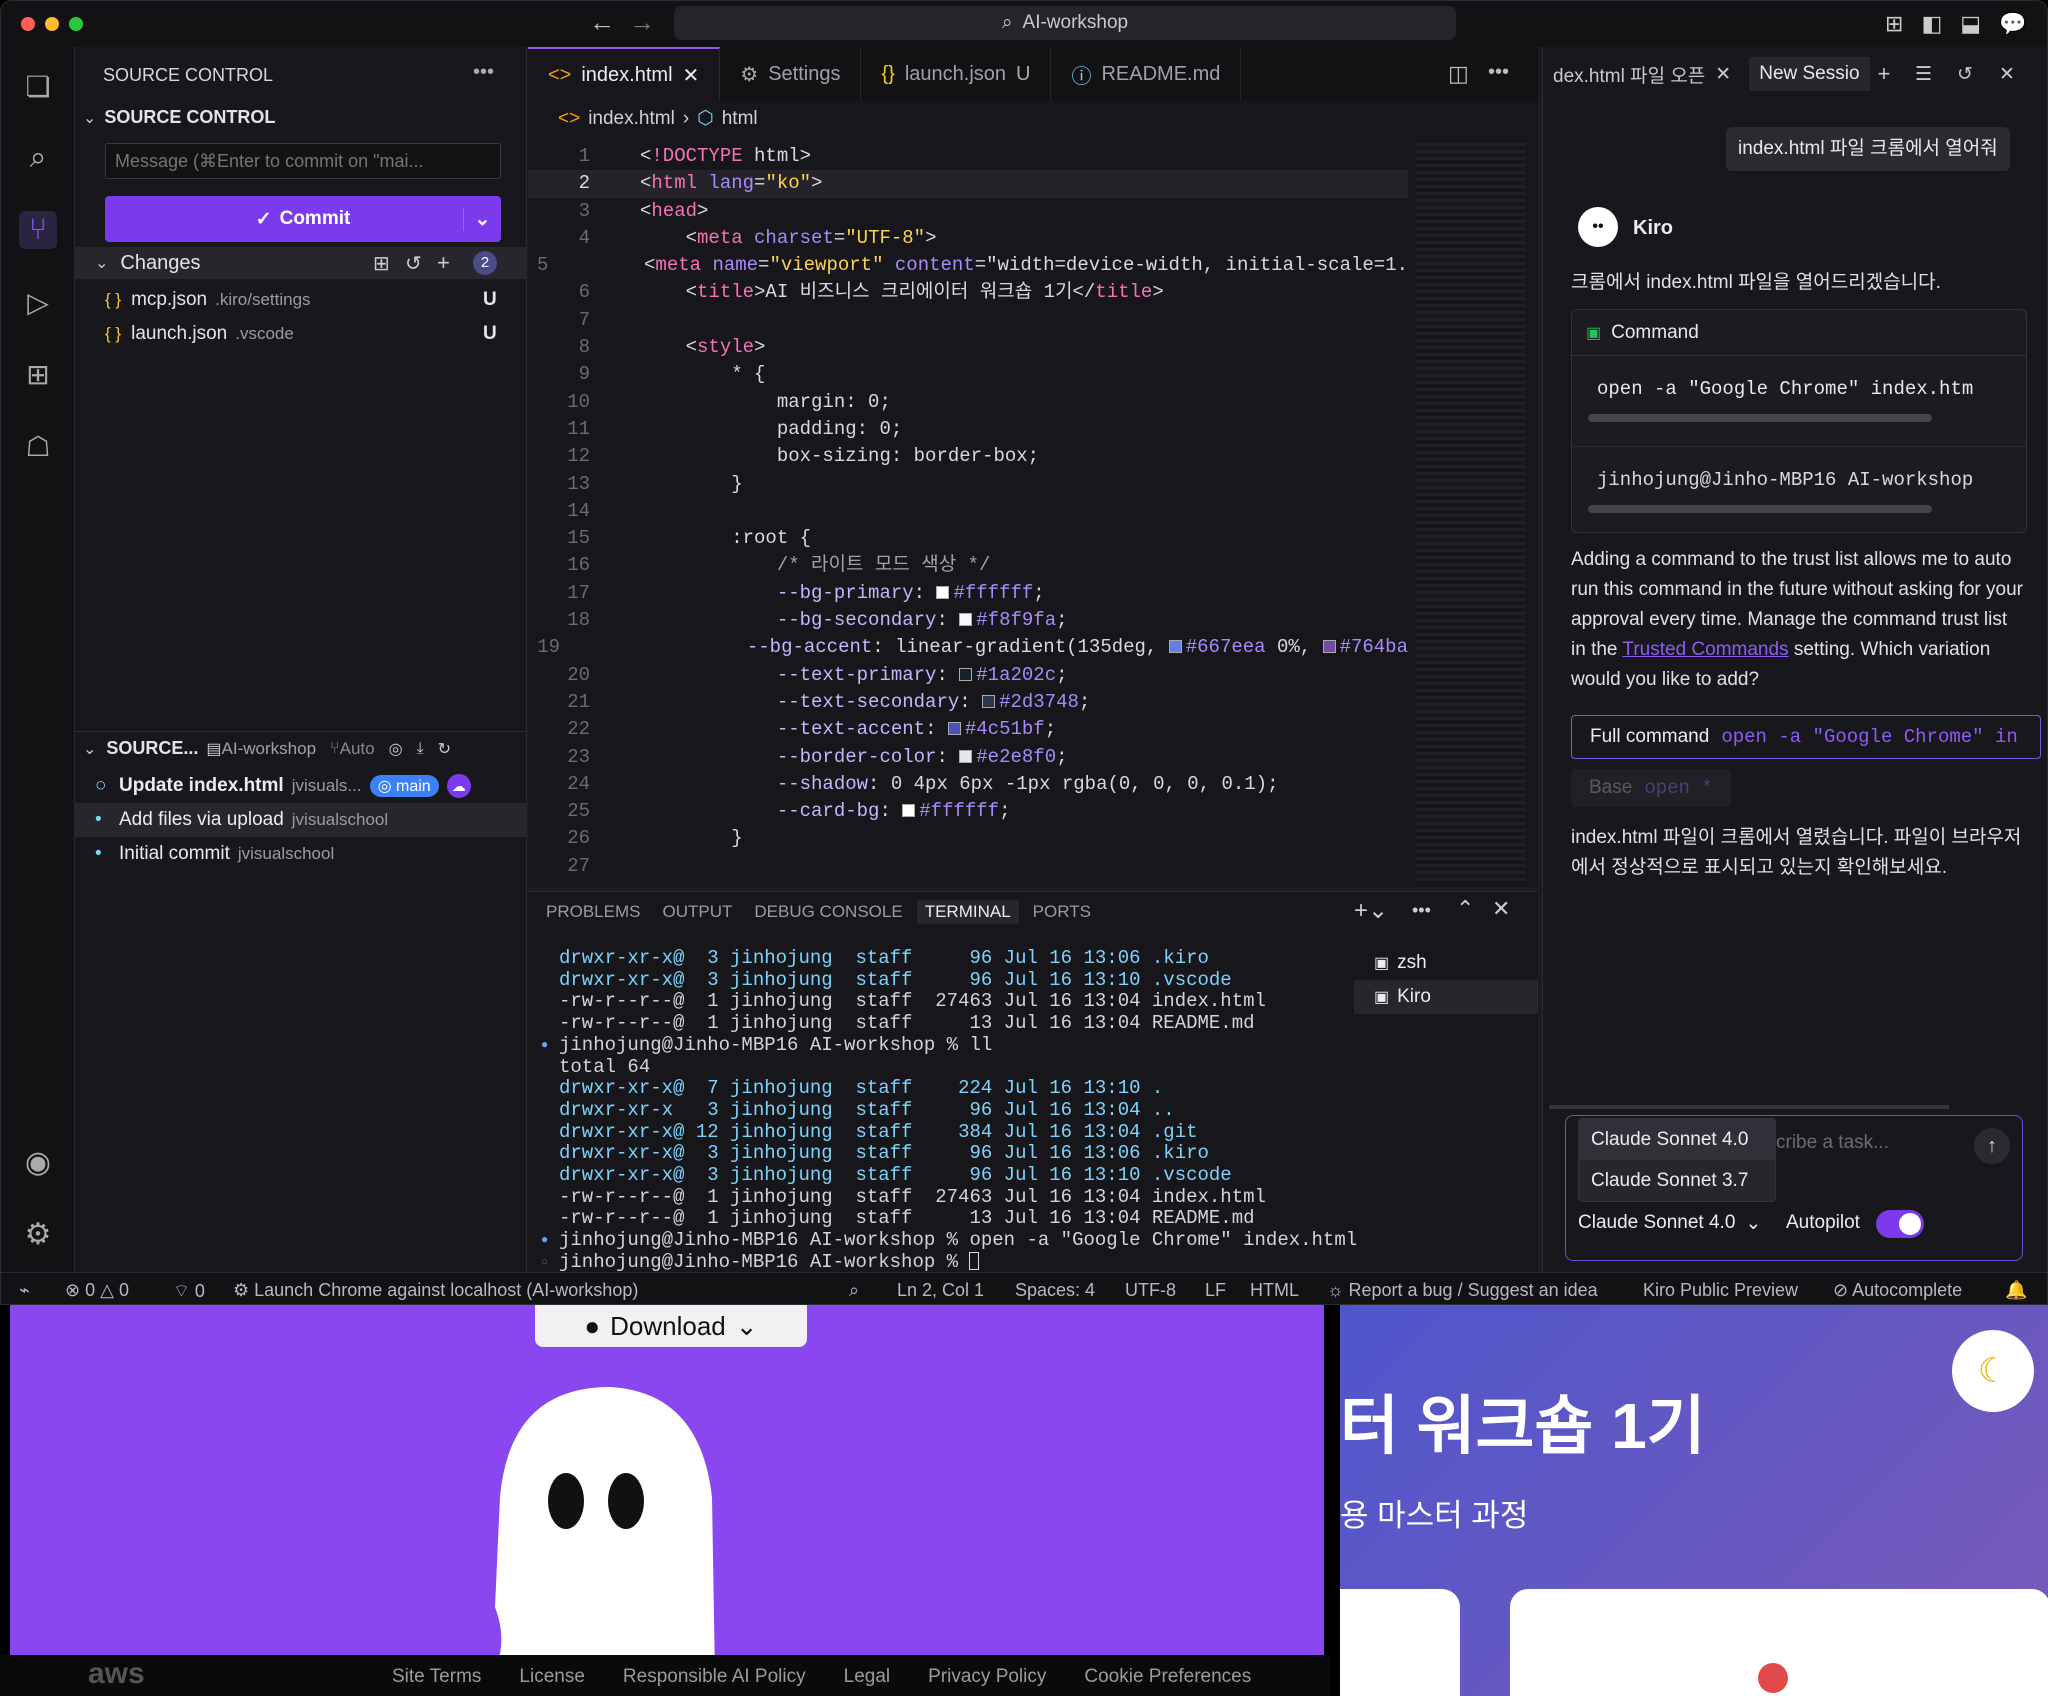 The height and width of the screenshot is (1696, 2048). I want to click on ports-indicator: ⌔ 0, so click(189, 1291).